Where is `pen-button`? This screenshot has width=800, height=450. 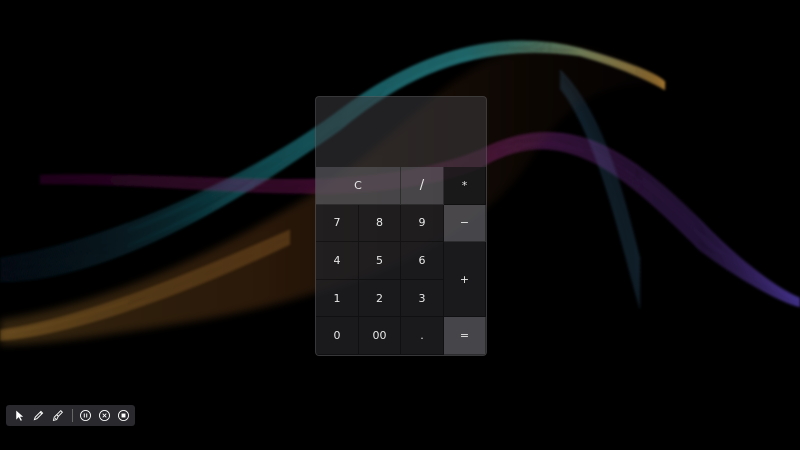 pen-button is located at coordinates (38, 415).